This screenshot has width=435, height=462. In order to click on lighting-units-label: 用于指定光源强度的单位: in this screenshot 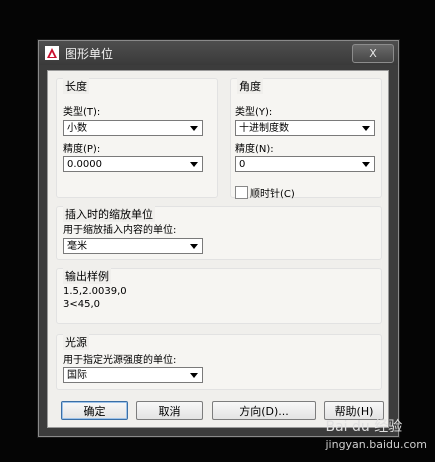, I will do `click(120, 360)`.